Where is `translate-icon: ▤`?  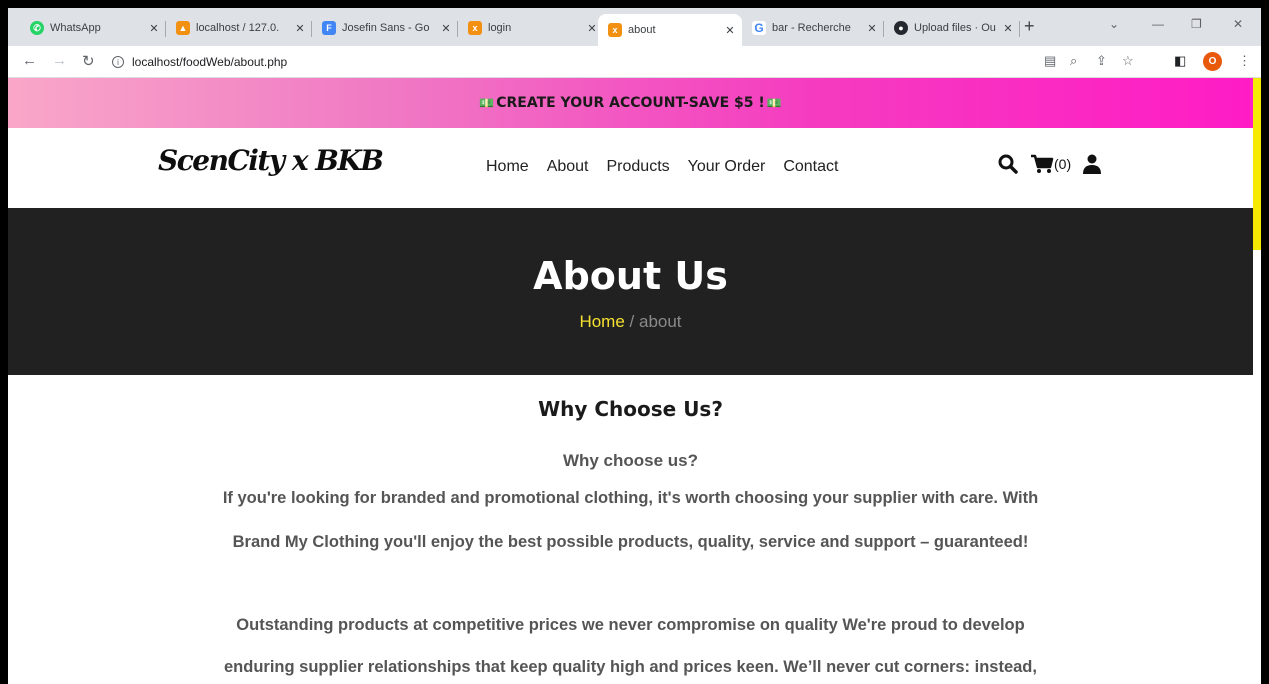 translate-icon: ▤ is located at coordinates (1050, 61).